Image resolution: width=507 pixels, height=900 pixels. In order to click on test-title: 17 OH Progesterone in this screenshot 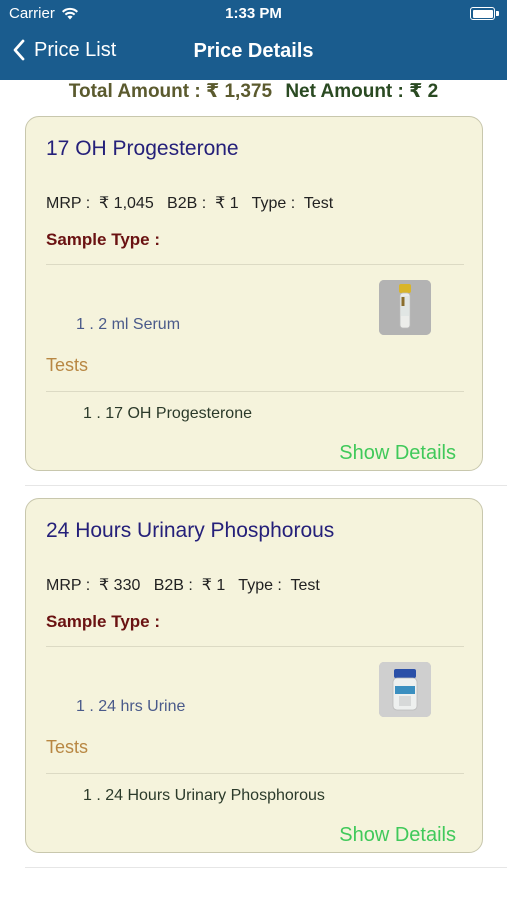, I will do `click(142, 148)`.